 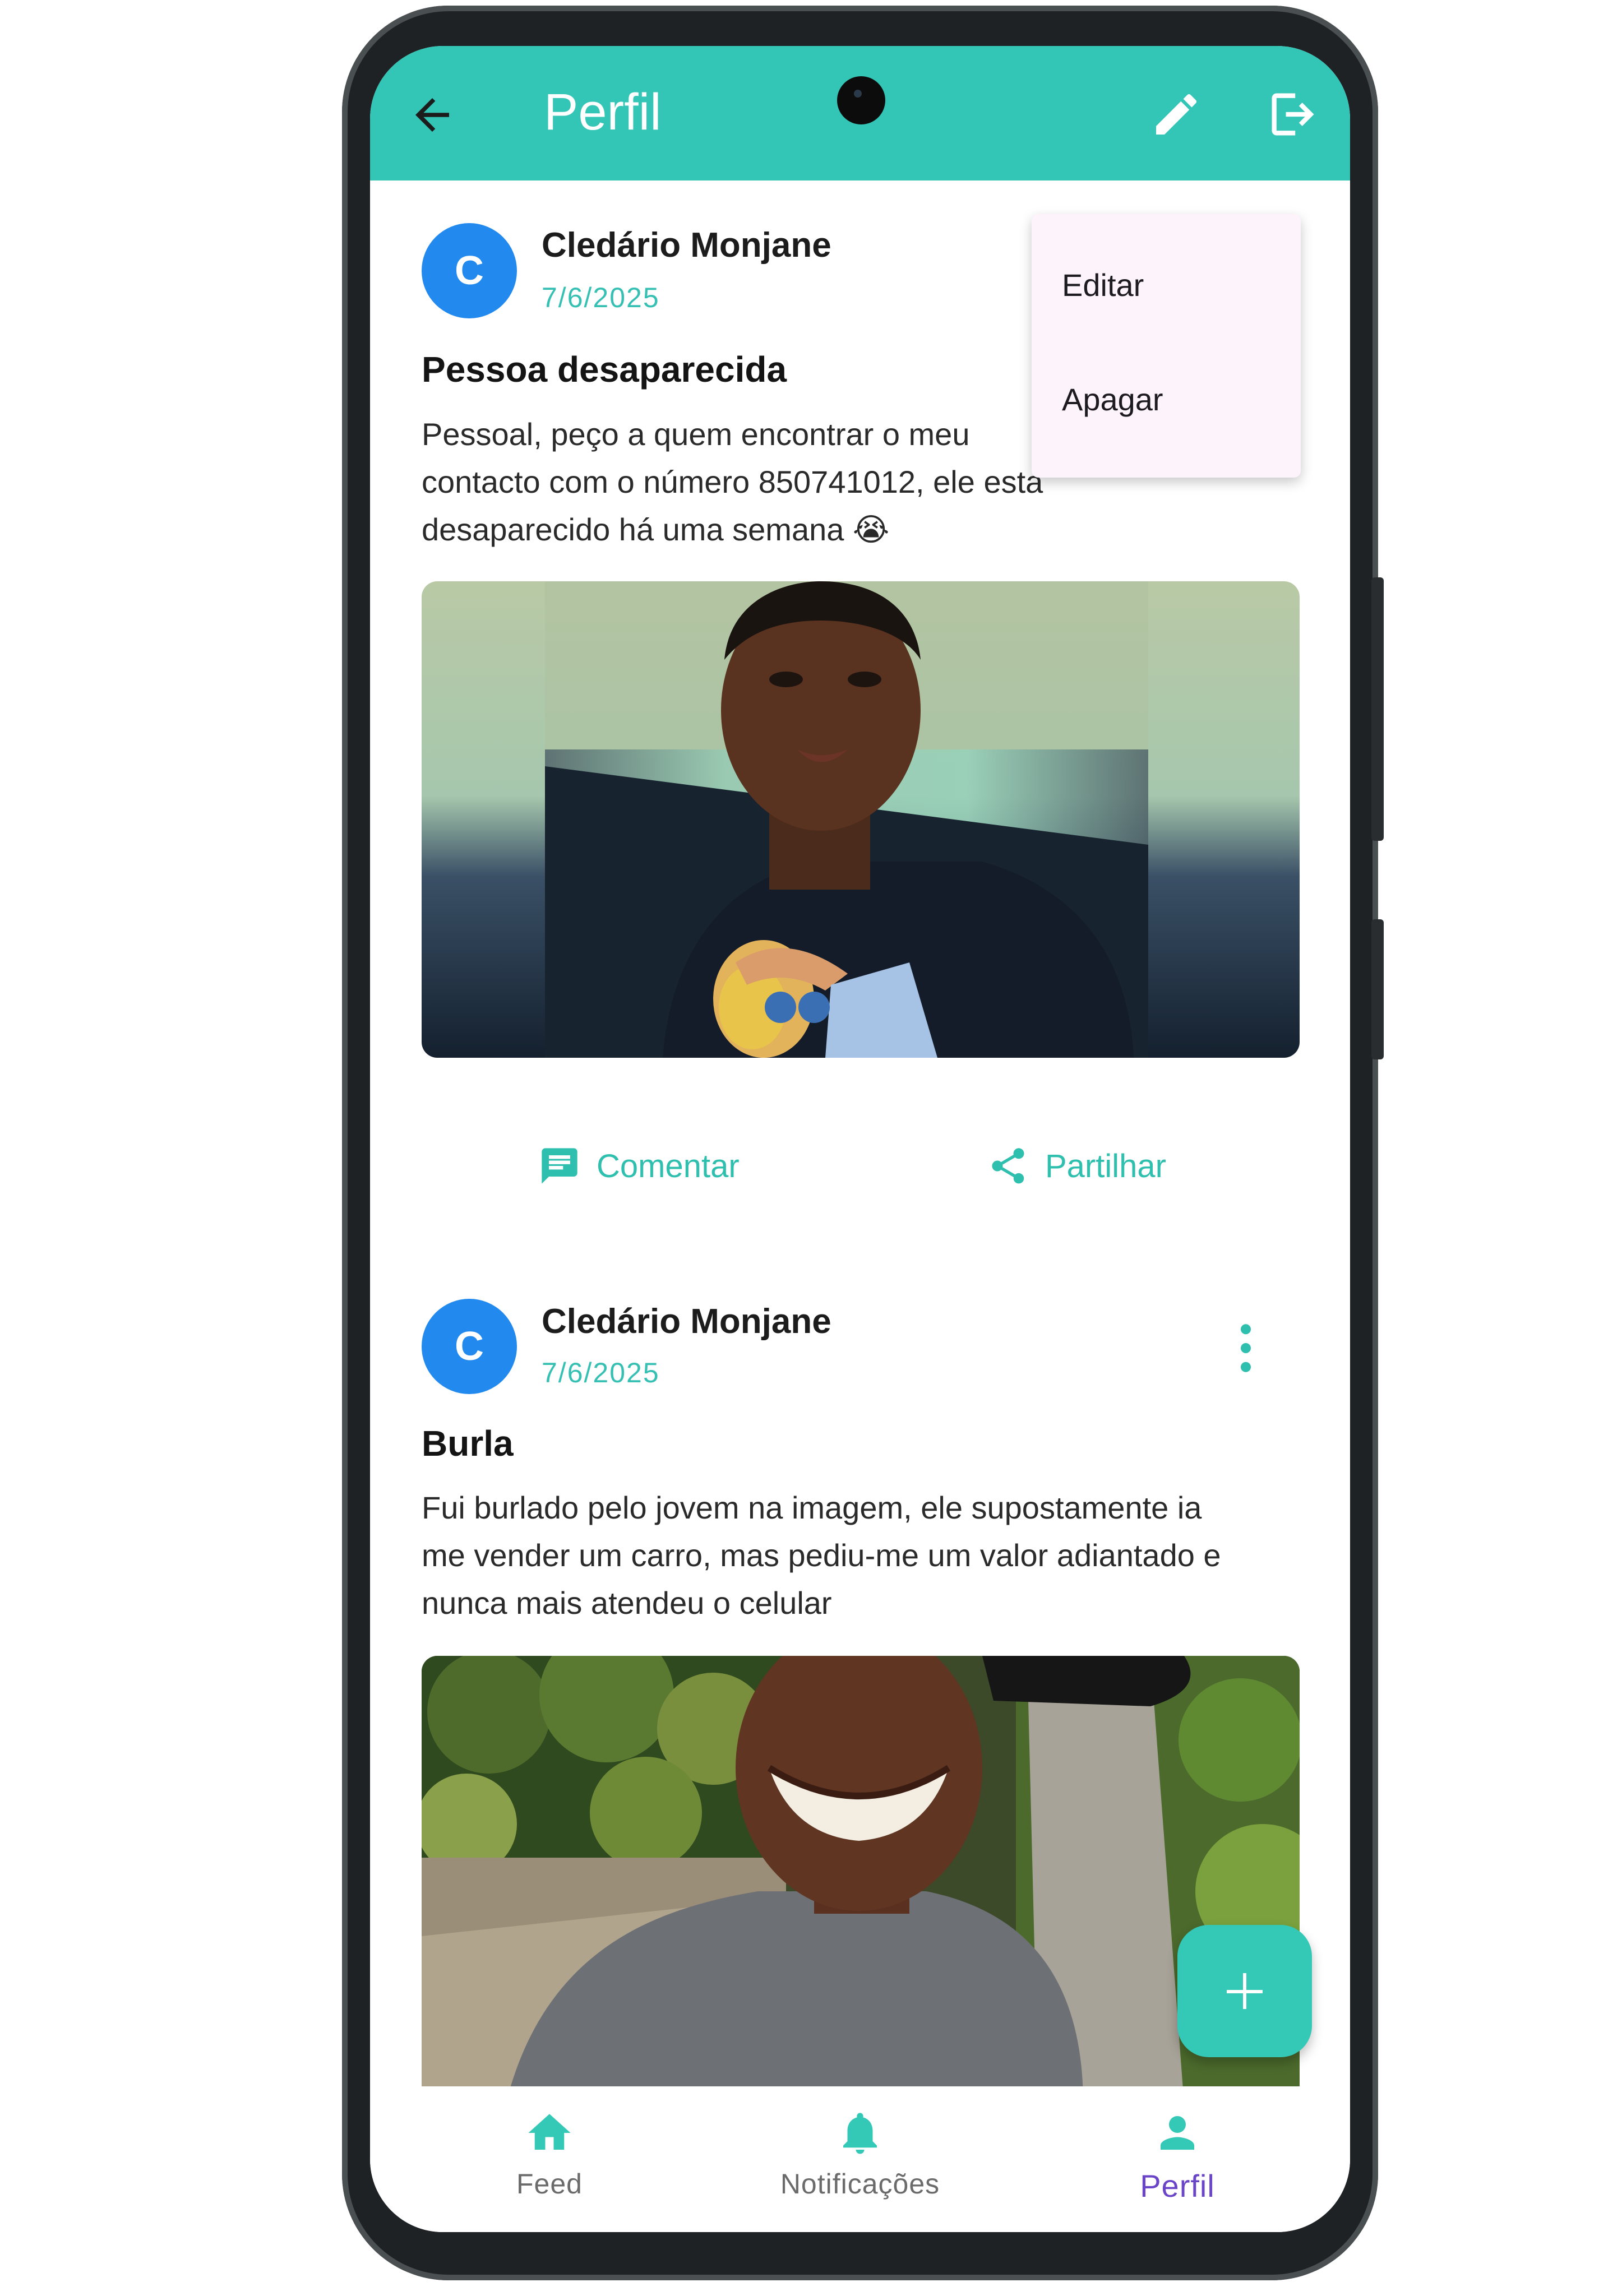 I want to click on nav-label: Feed, so click(x=549, y=2184).